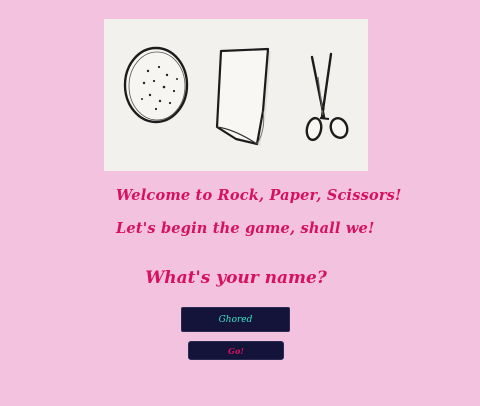  What do you see at coordinates (235, 319) in the screenshot?
I see `name-input` at bounding box center [235, 319].